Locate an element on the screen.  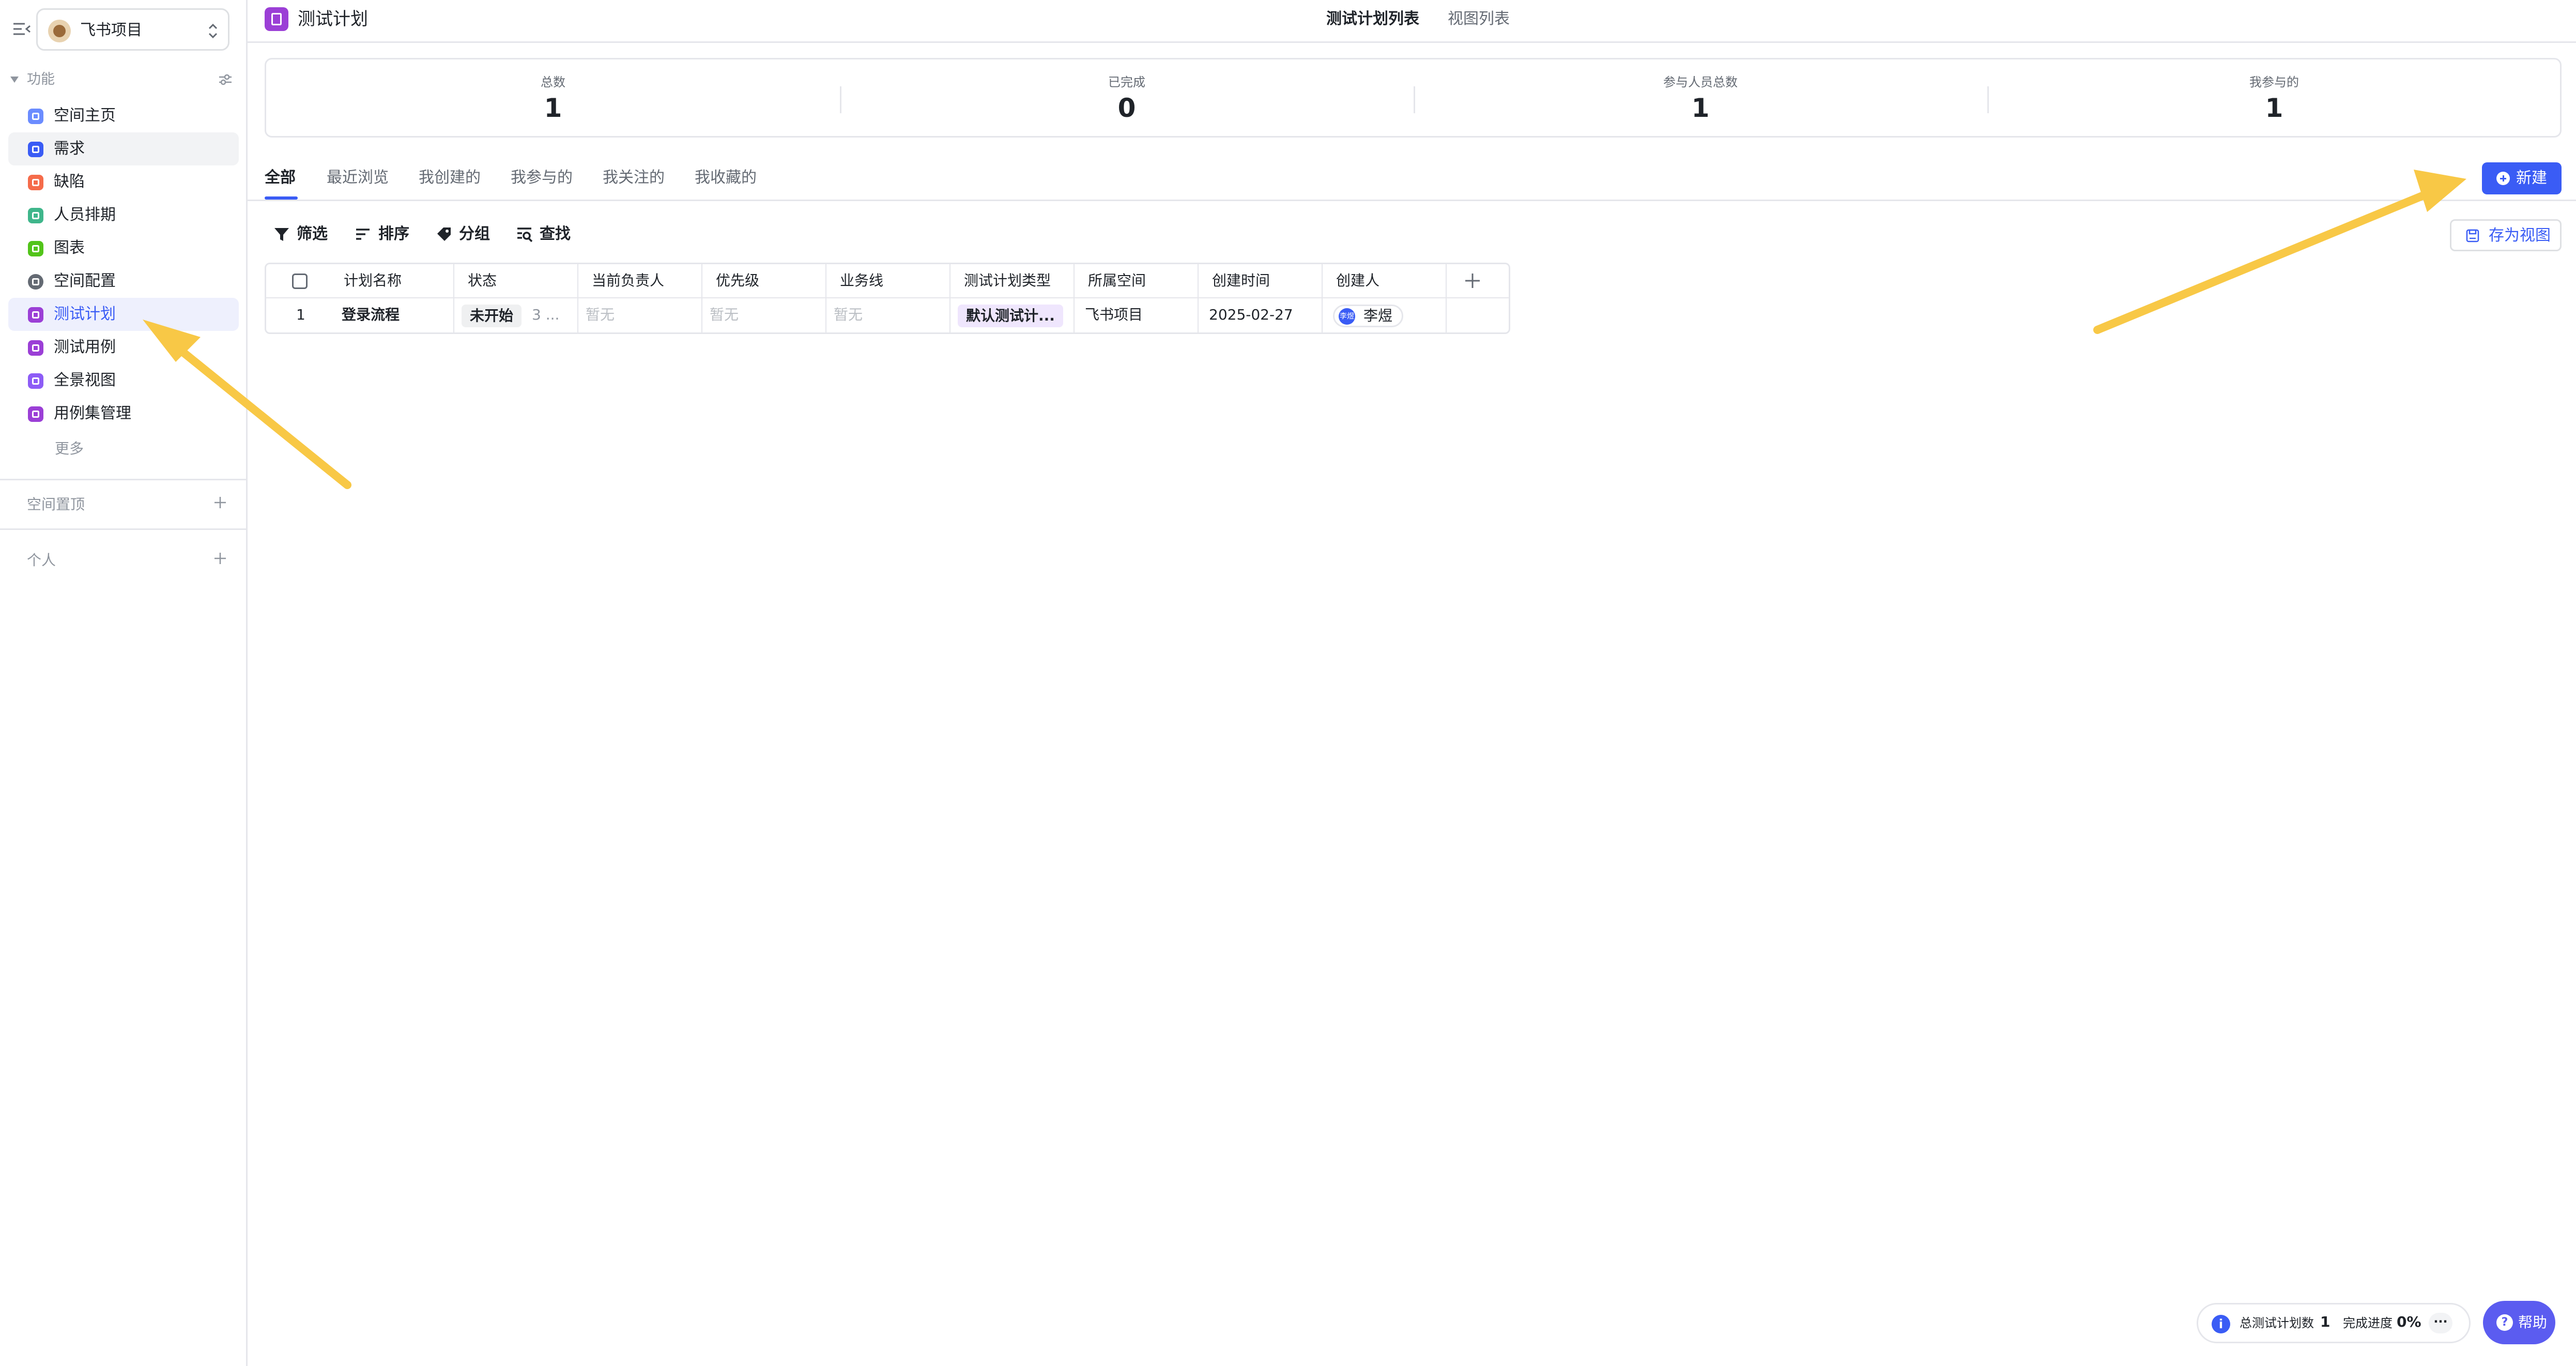
row-index: 1 is located at coordinates (301, 314).